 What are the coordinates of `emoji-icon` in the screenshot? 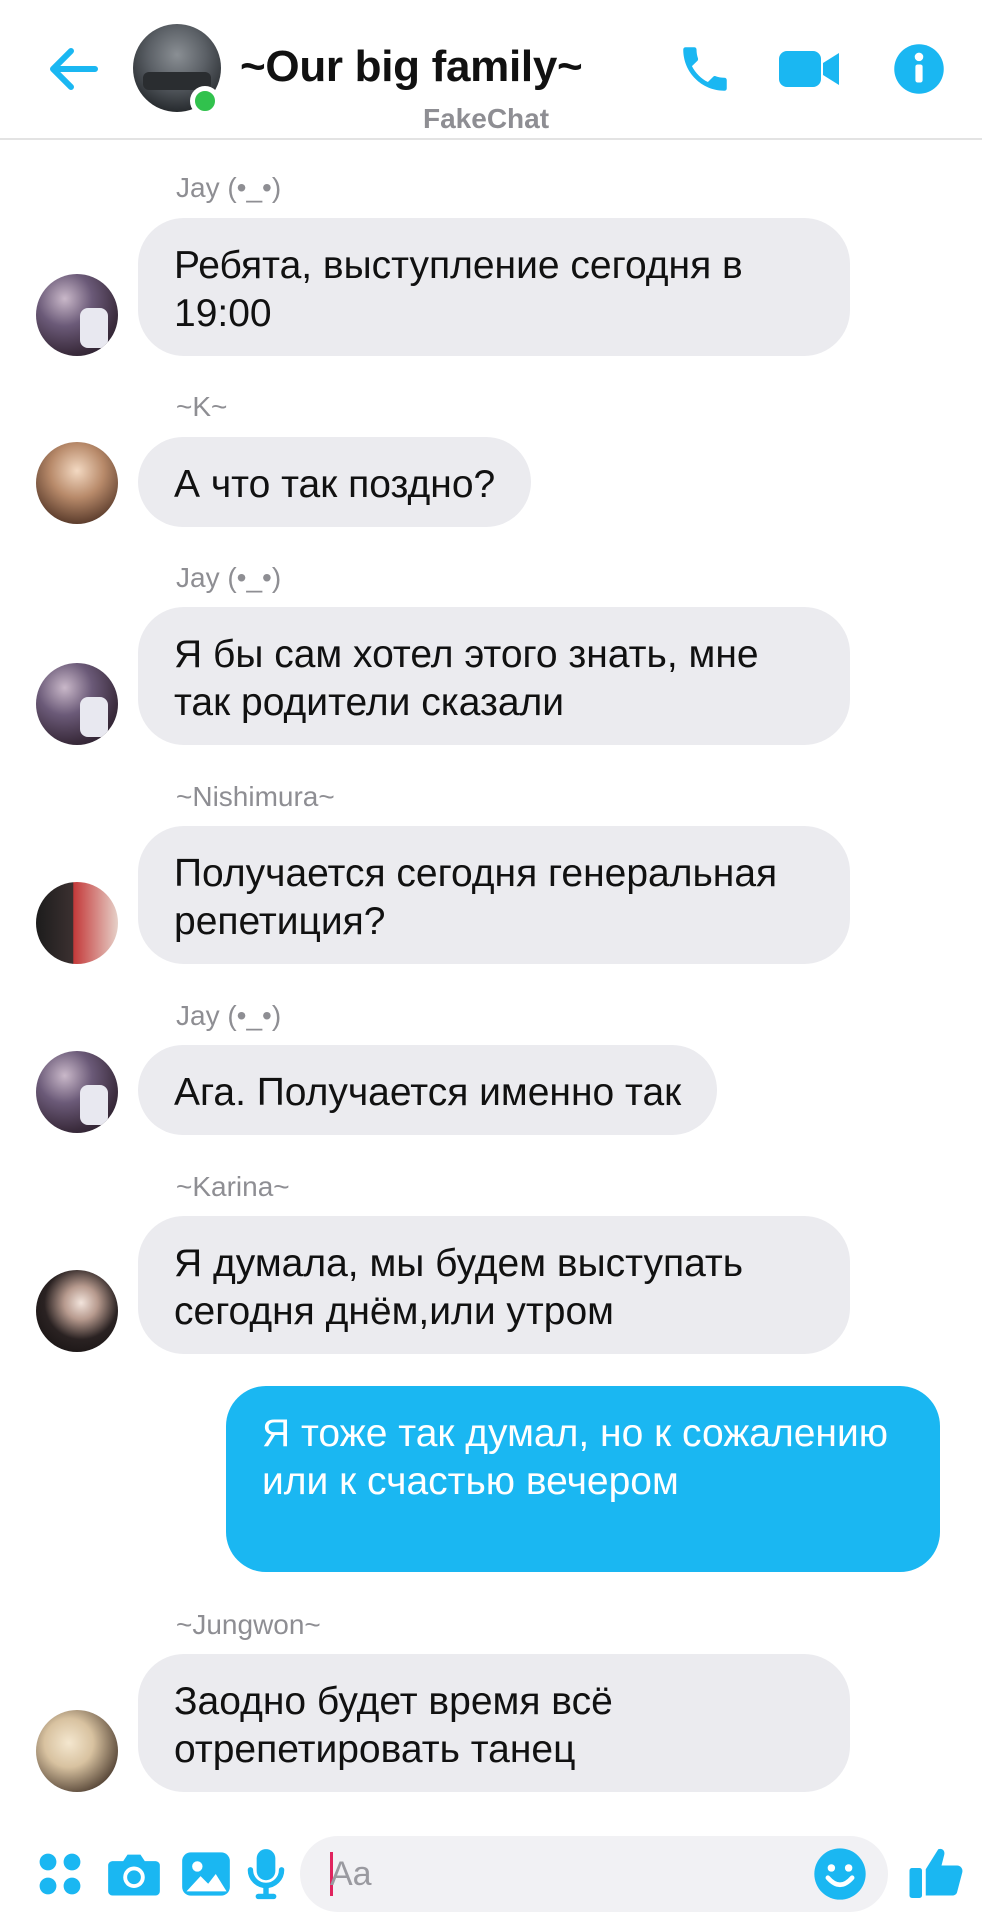 It's located at (840, 1874).